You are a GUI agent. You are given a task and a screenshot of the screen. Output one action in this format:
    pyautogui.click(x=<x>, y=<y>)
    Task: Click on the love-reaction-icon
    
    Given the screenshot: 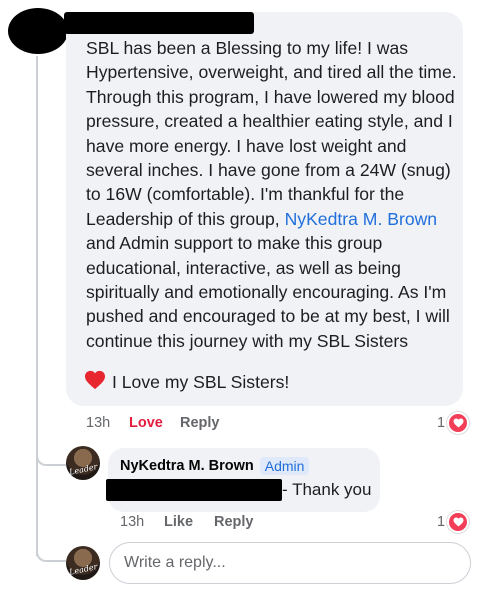 What is the action you would take?
    pyautogui.click(x=458, y=423)
    